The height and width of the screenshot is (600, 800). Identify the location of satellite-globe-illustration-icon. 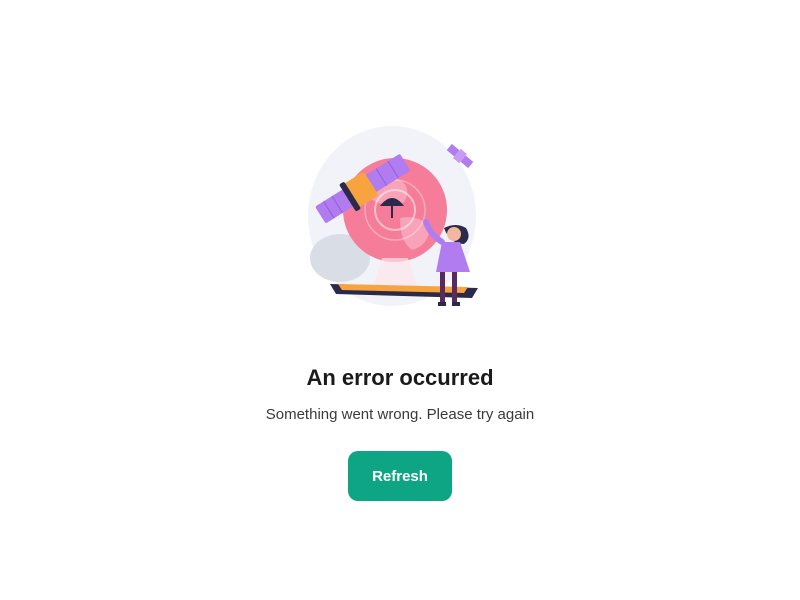
(393, 216).